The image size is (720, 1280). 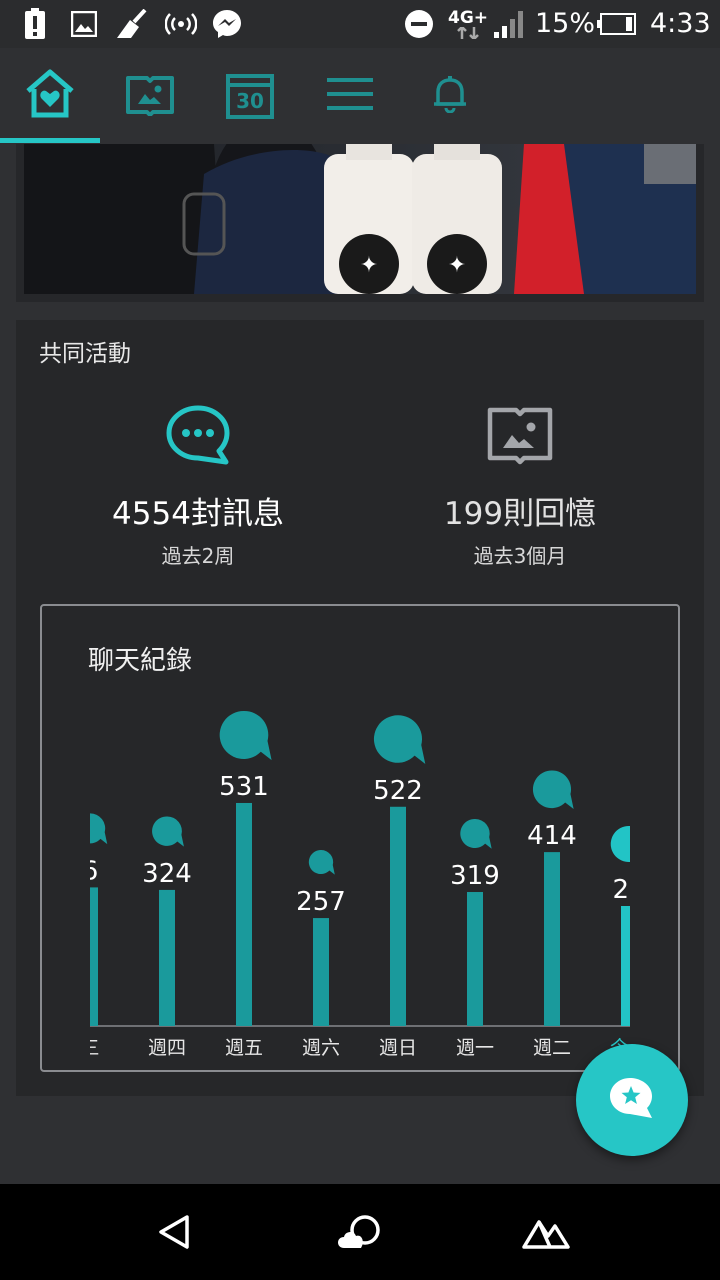 What do you see at coordinates (140, 661) in the screenshot?
I see `chart-title: 聊天紀錄` at bounding box center [140, 661].